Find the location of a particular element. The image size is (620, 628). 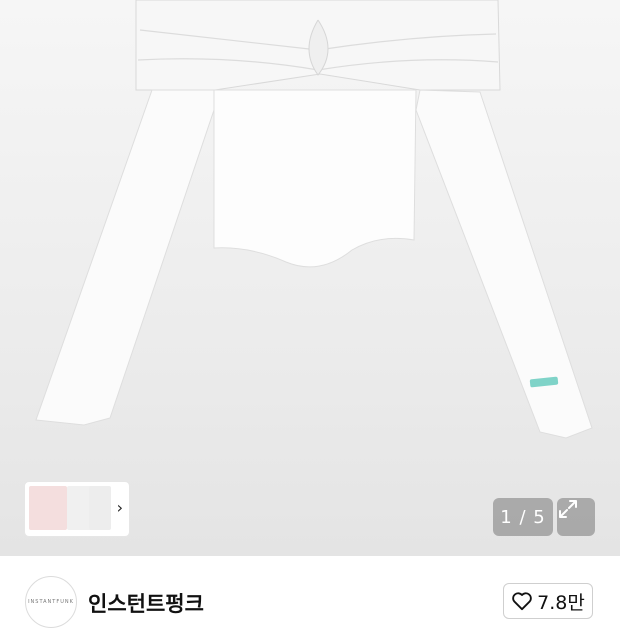

shop-info-bar: INSTANTFUNK 인스턴트펑크 7.8만 is located at coordinates (310, 592).